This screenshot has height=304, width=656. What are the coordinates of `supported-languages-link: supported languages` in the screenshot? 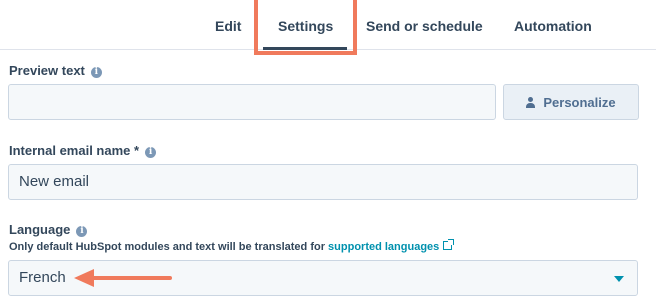 It's located at (383, 247).